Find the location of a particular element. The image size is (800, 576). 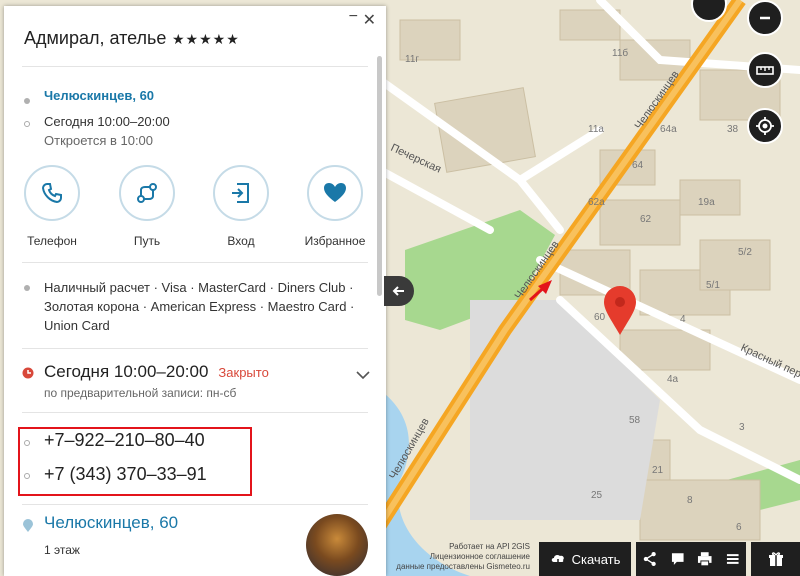

close-button: ✕ is located at coordinates (369, 20).